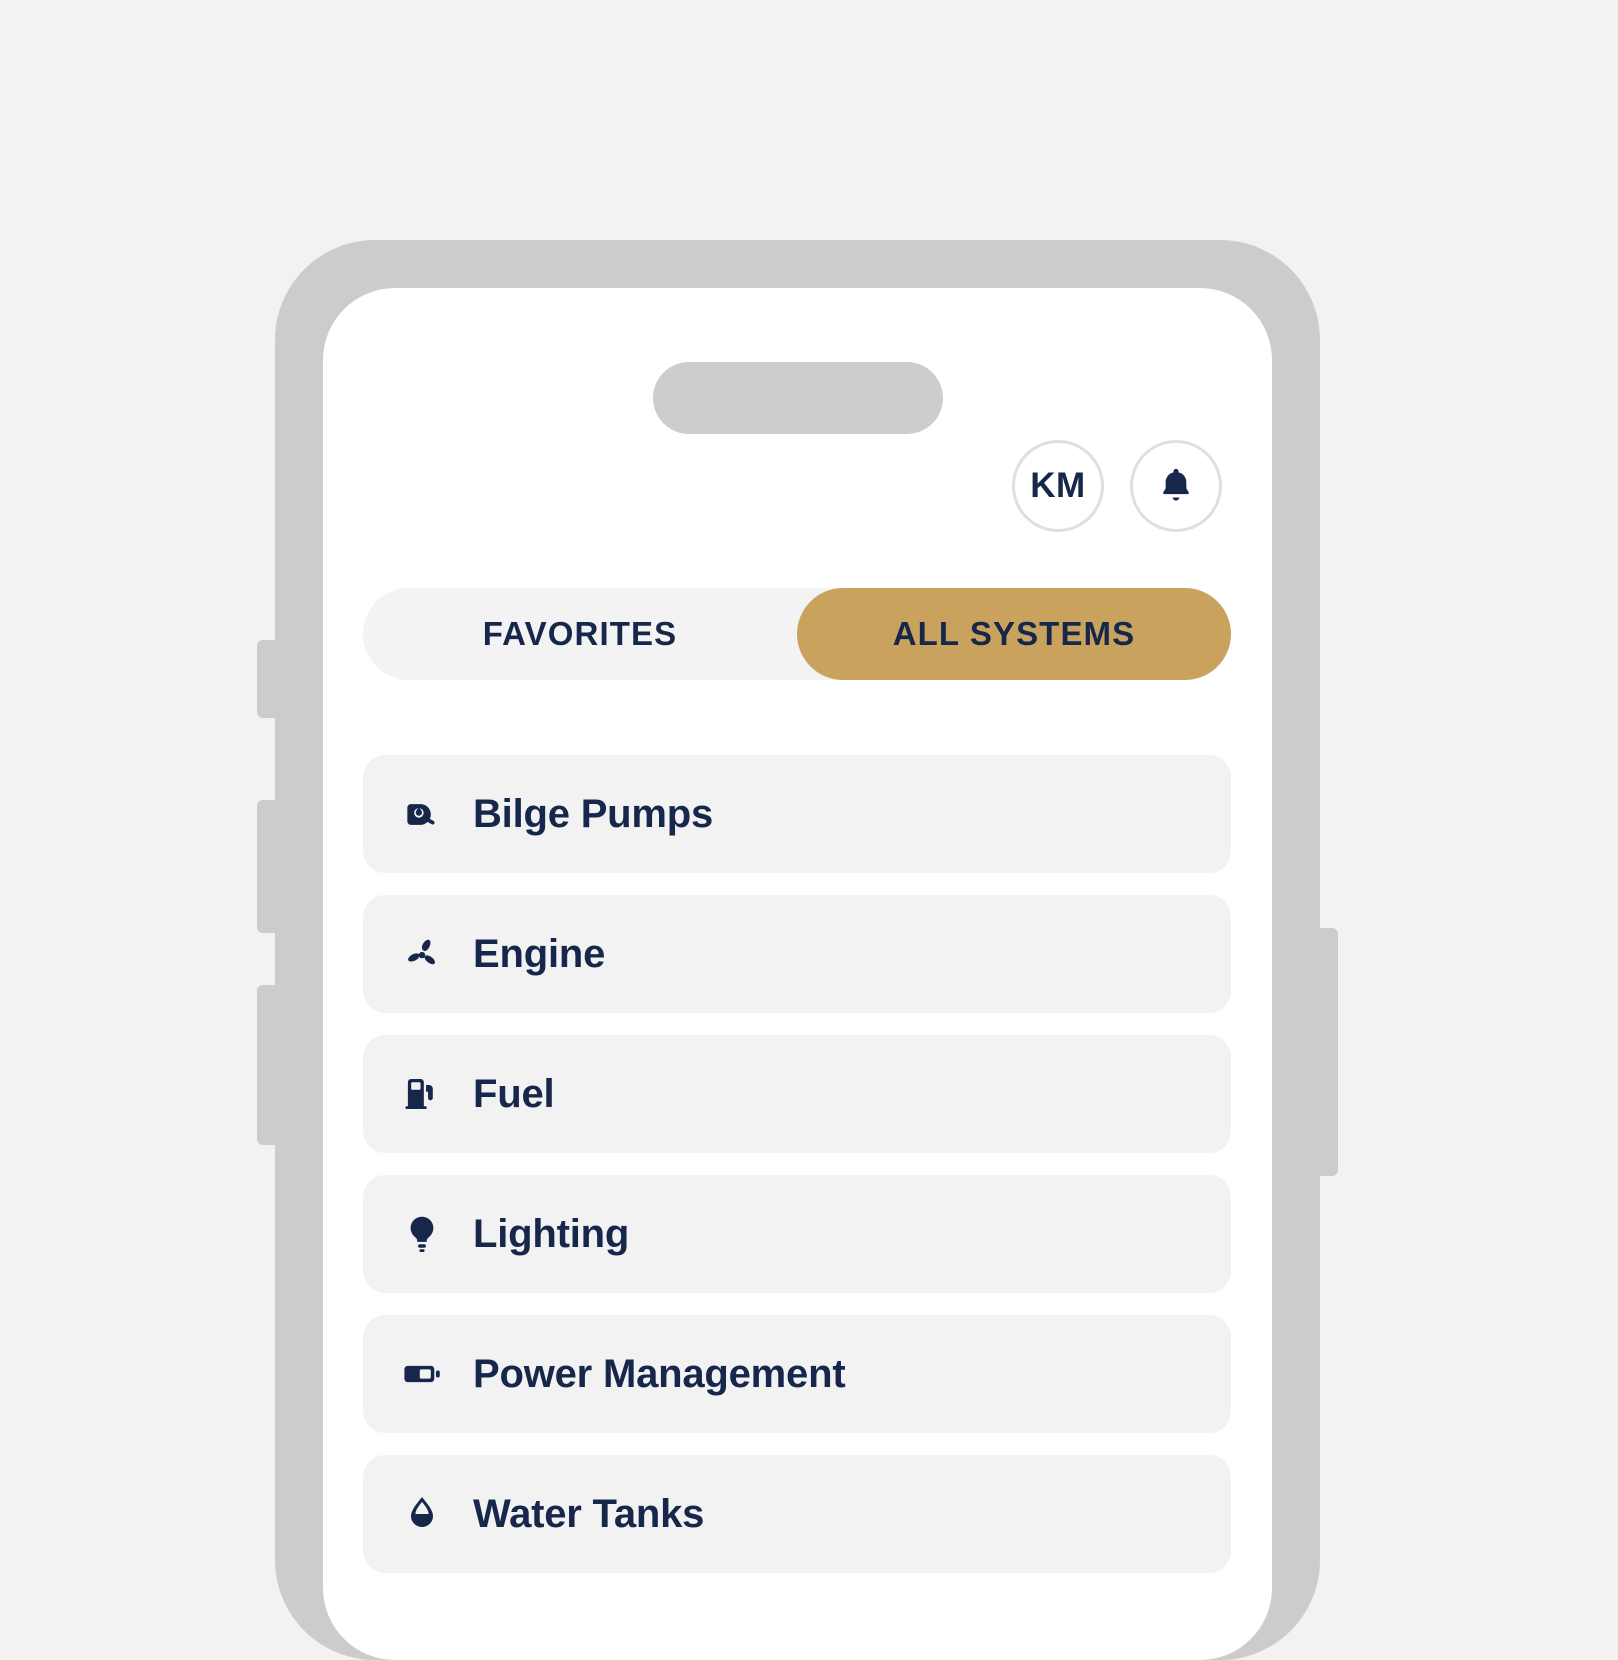 Image resolution: width=1618 pixels, height=1660 pixels. I want to click on propeller-icon, so click(422, 954).